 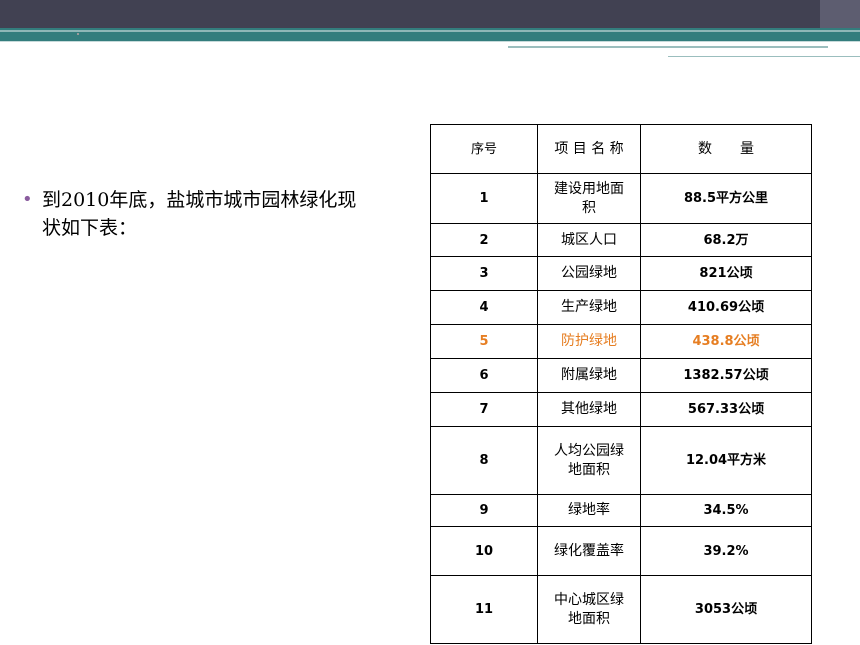 What do you see at coordinates (726, 240) in the screenshot?
I see `row-value: 68.2万` at bounding box center [726, 240].